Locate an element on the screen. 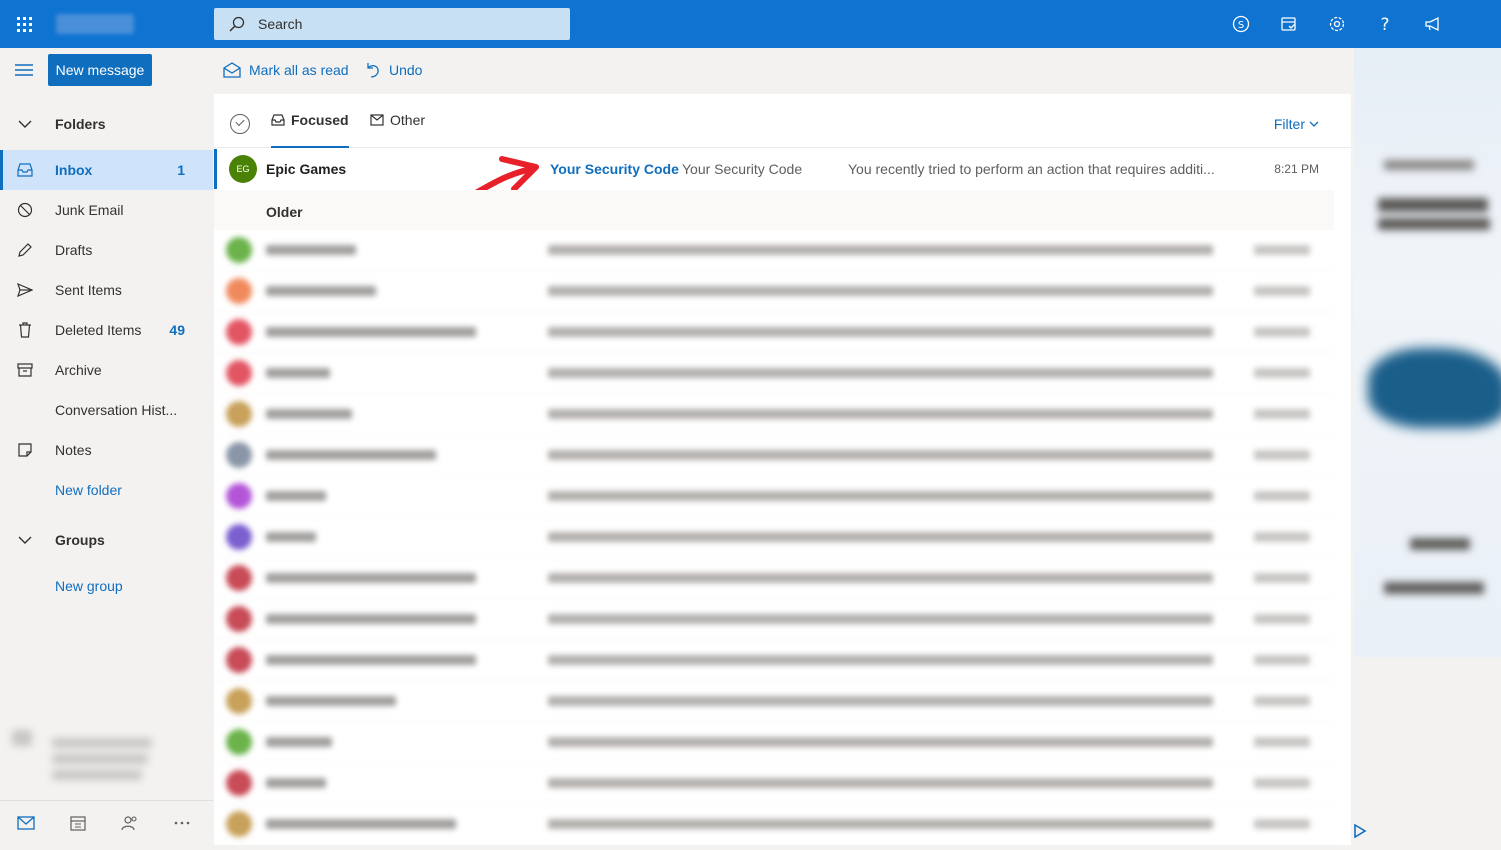  hamburger-menu-icon is located at coordinates (24, 70).